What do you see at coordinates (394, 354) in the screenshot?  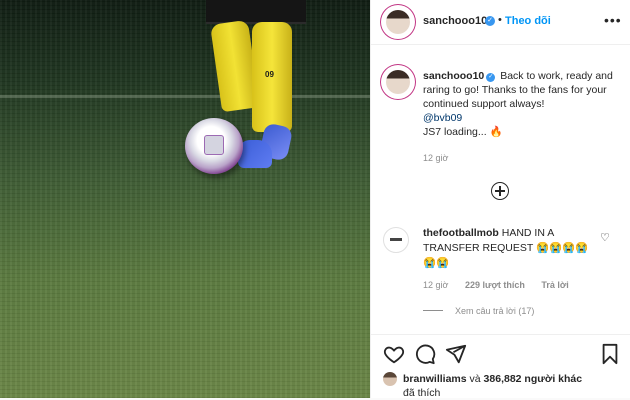 I see `heart-icon` at bounding box center [394, 354].